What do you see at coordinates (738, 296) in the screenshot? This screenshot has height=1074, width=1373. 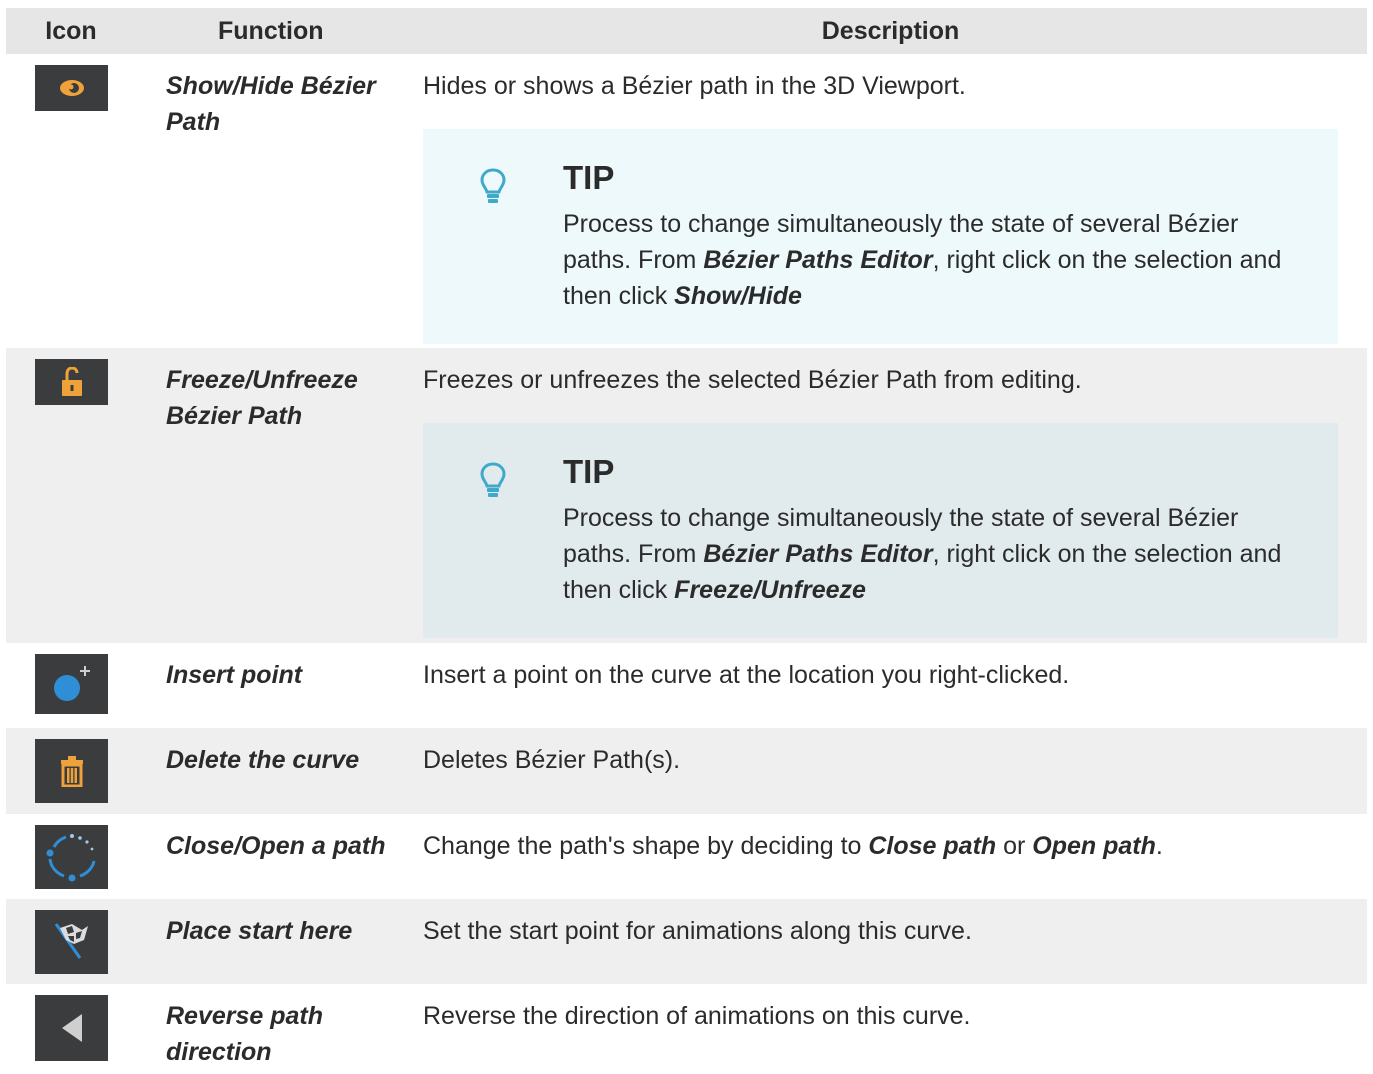 I see `show-hide-label: Show/Hide` at bounding box center [738, 296].